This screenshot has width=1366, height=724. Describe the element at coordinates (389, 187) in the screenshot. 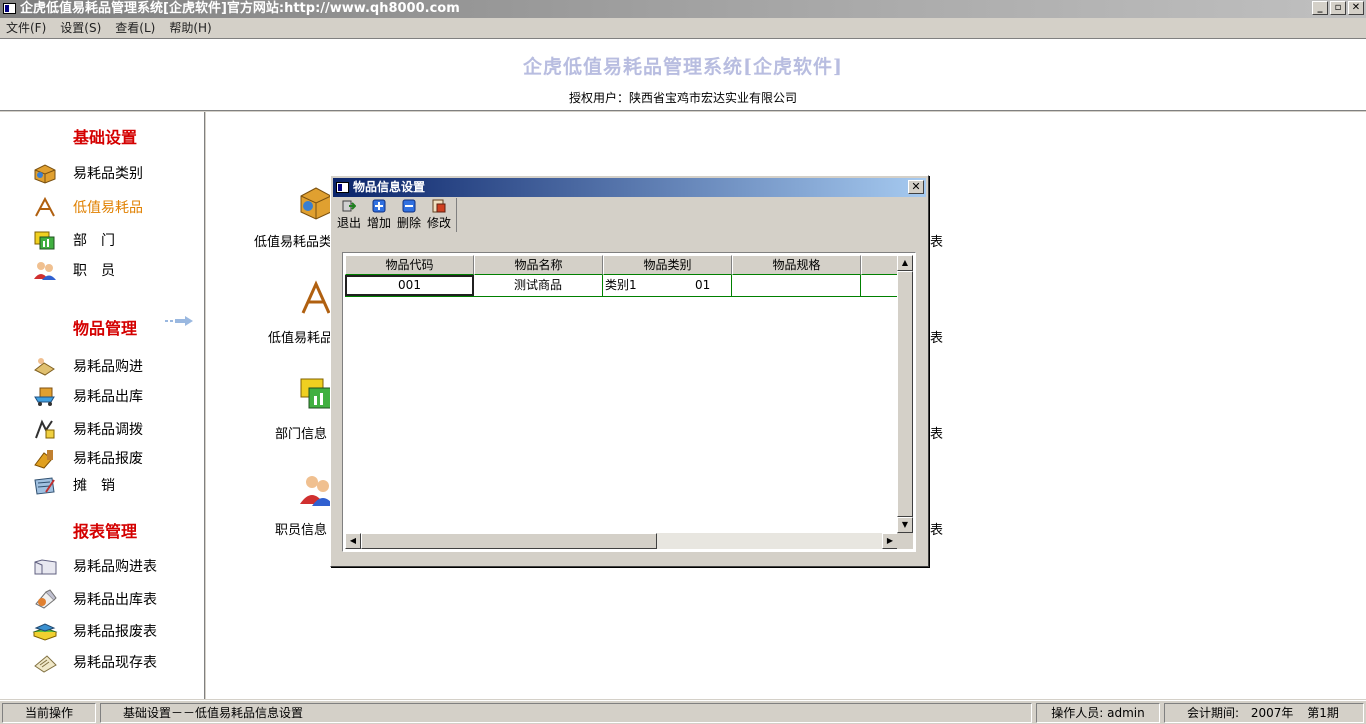

I see `dialog-title: 物品信息设置` at that location.